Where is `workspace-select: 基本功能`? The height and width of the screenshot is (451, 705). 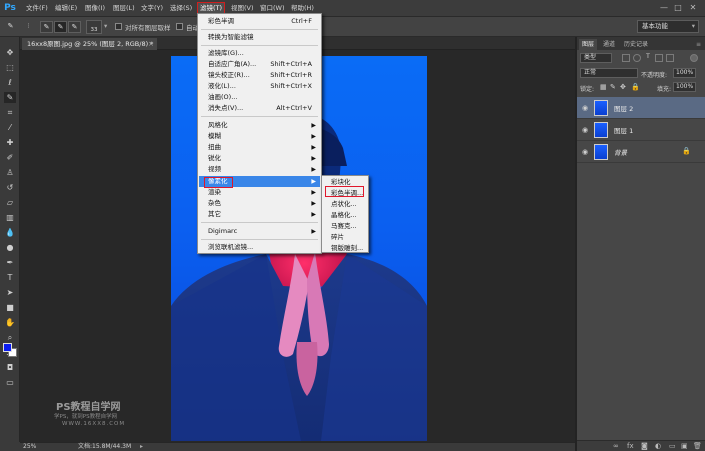
workspace-select: 基本功能 is located at coordinates (668, 26).